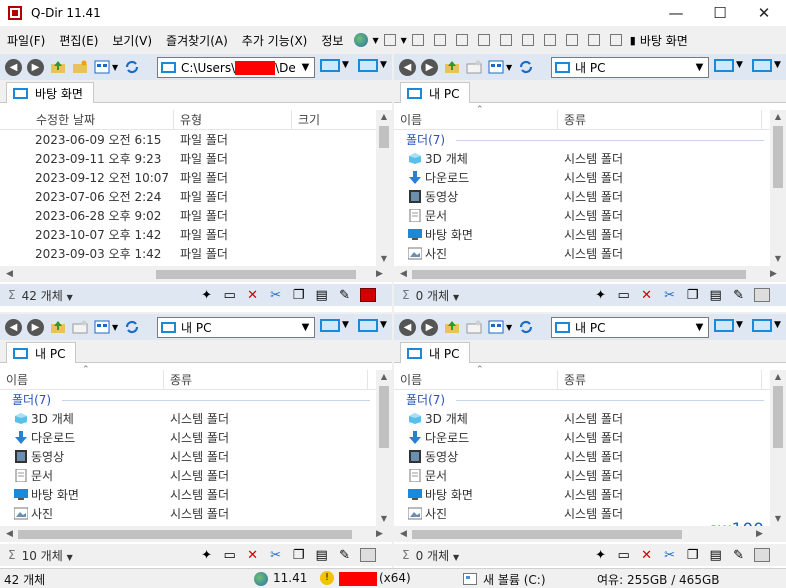 Image resolution: width=786 pixels, height=588 pixels. What do you see at coordinates (334, 120) in the screenshot?
I see `column-size: 크기` at bounding box center [334, 120].